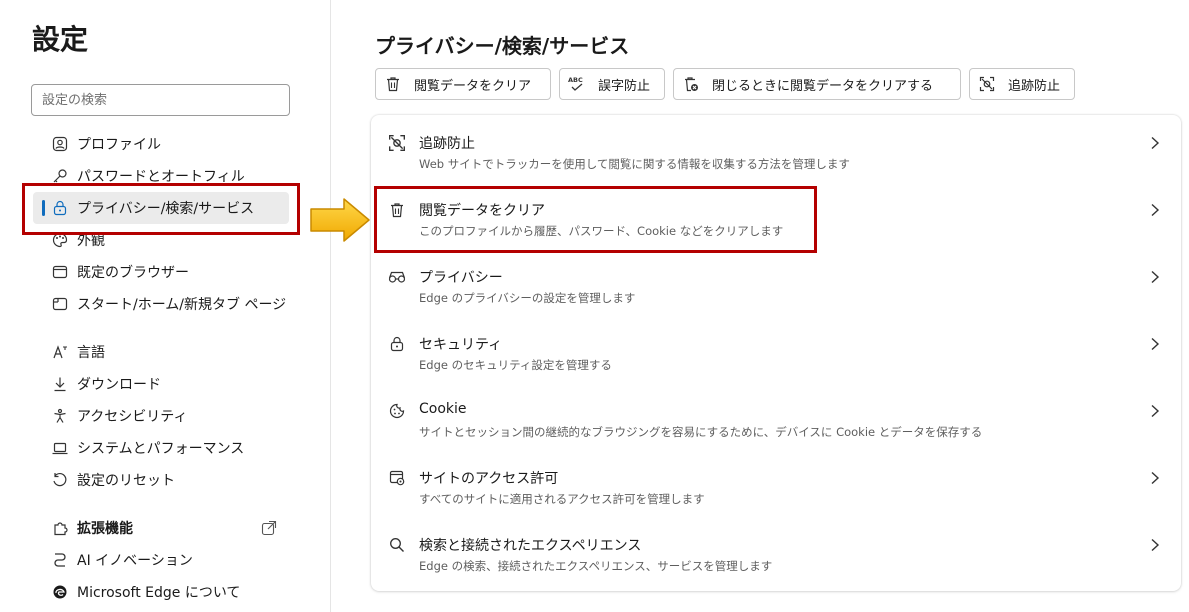 The image size is (1189, 612). I want to click on sidebar-item-downloads: ダウンロード, so click(161, 384).